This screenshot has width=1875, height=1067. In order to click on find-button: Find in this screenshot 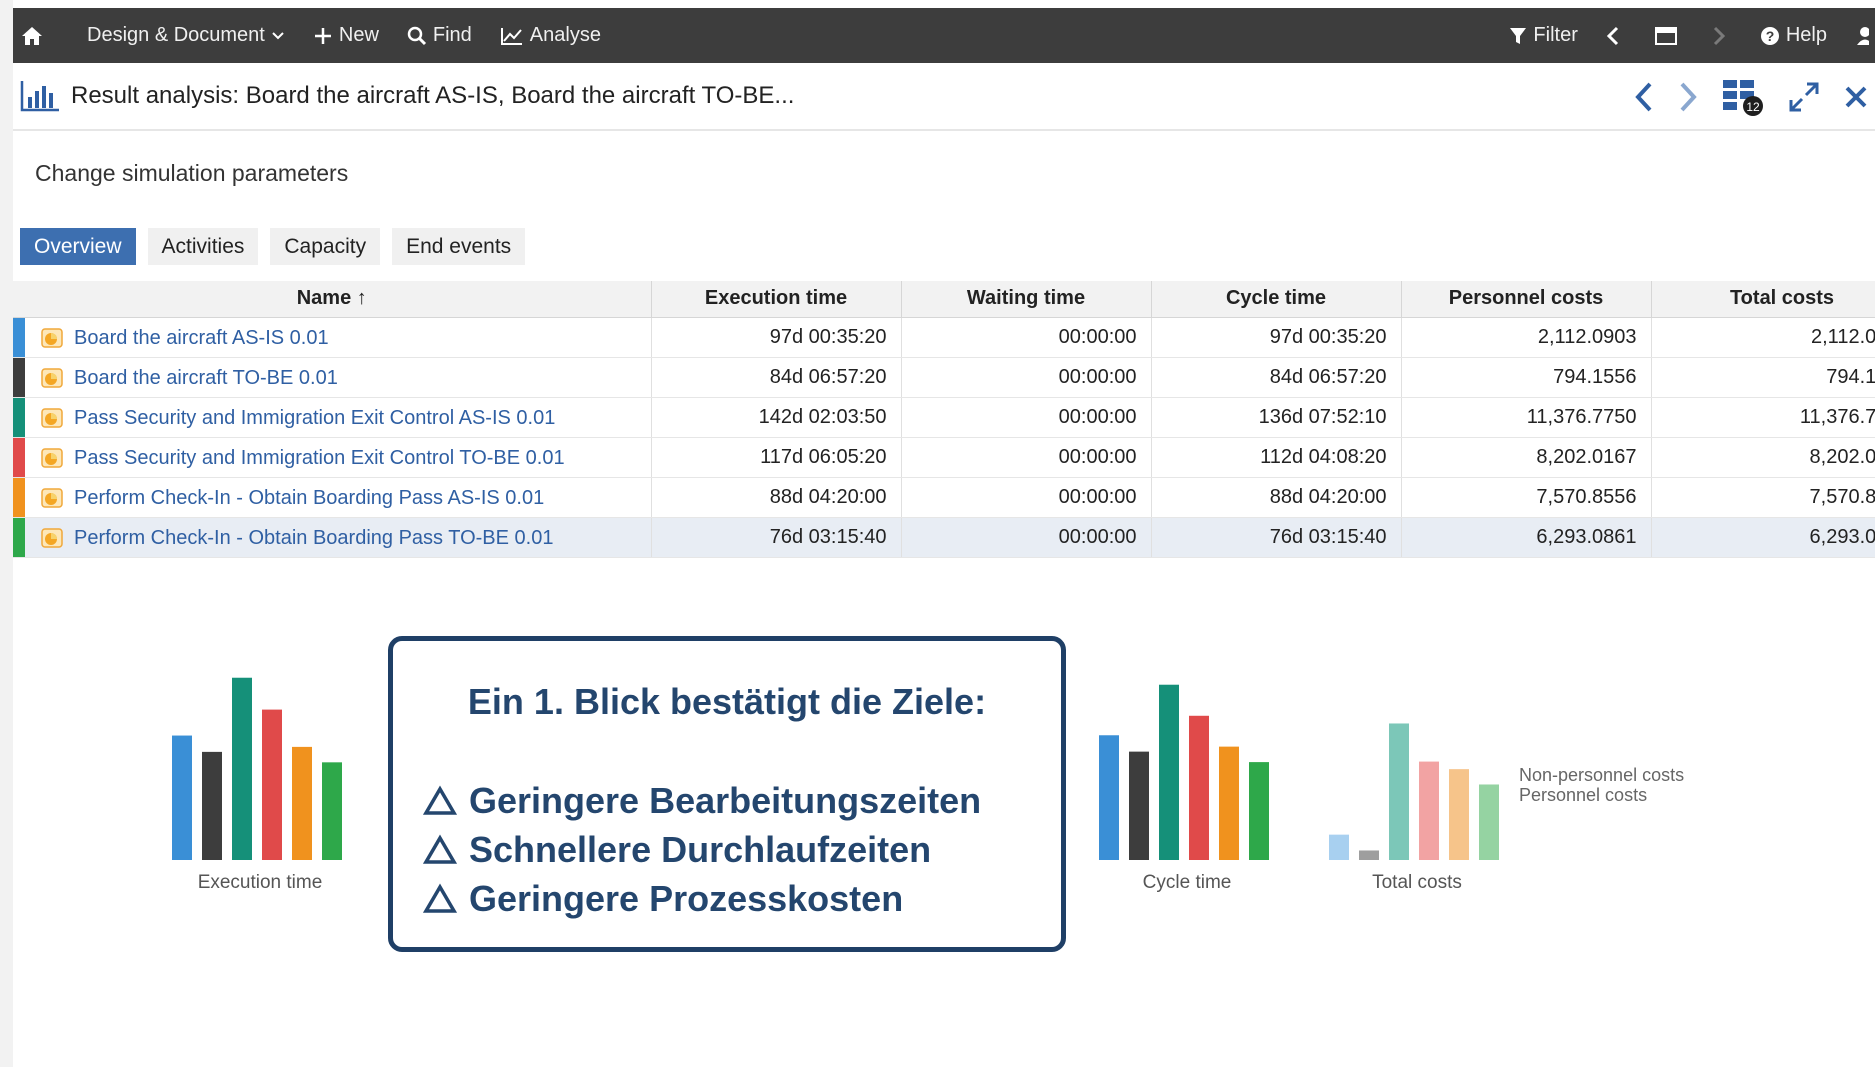, I will do `click(439, 35)`.